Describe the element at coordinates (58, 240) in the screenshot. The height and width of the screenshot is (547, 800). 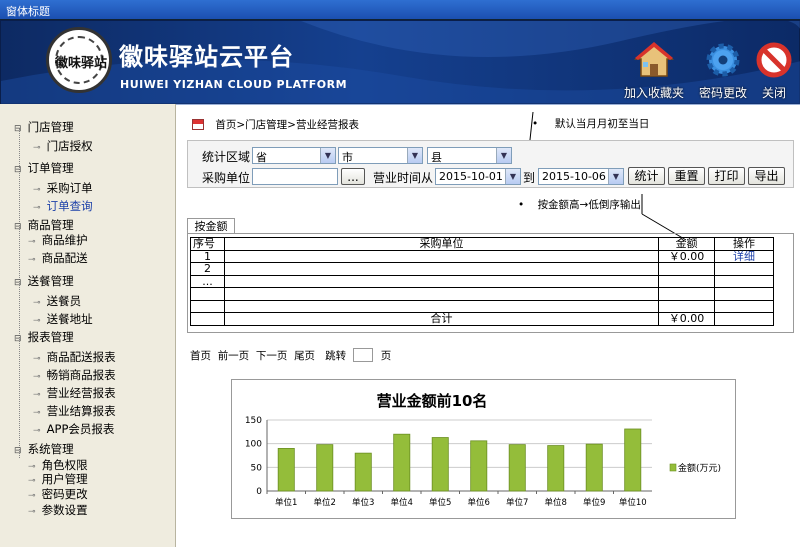
I see `sidebar-item-goods-maintain: ⊸ 商品维护` at that location.